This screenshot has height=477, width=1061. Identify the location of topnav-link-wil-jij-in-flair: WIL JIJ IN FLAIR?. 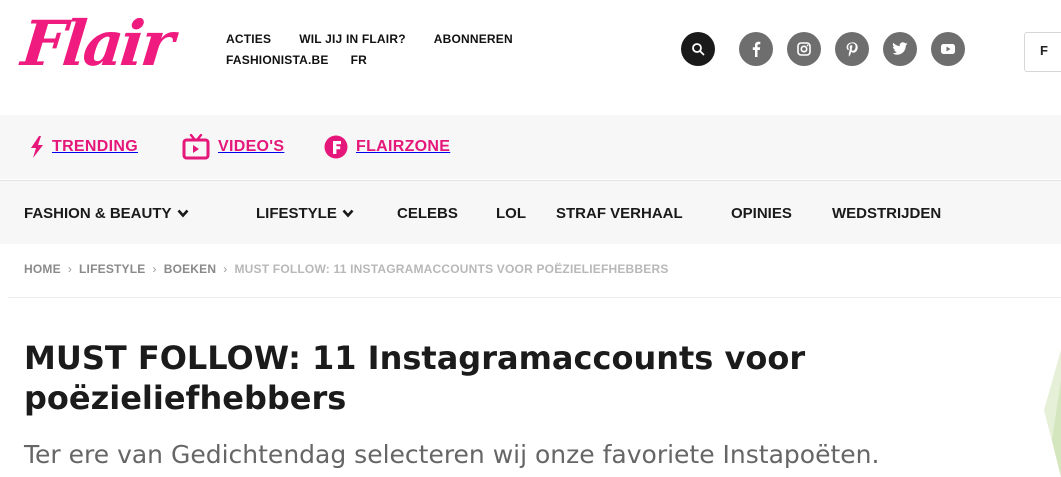
(352, 39).